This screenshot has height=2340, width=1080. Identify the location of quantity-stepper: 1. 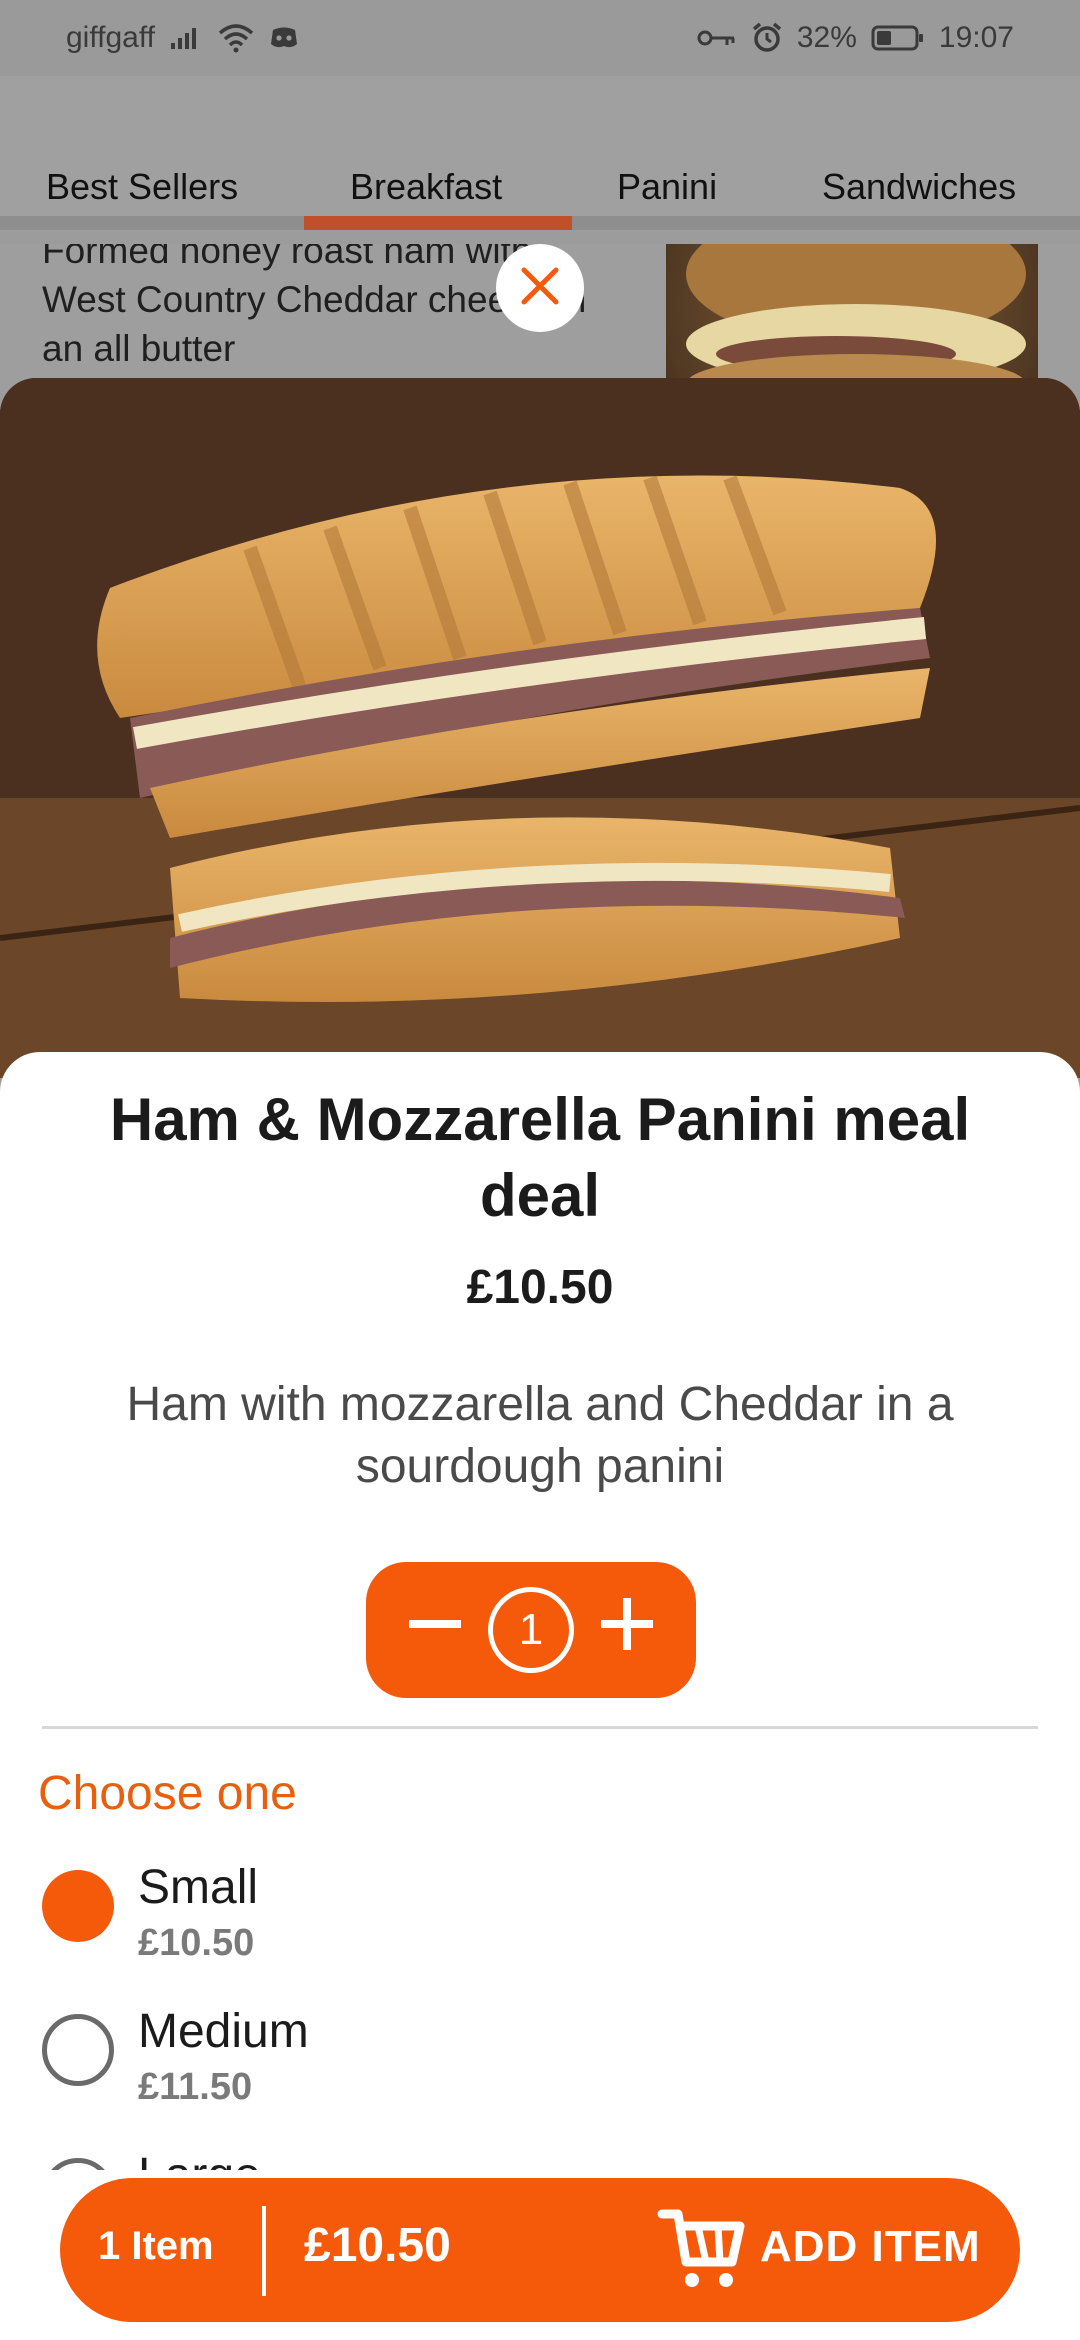
(531, 1630).